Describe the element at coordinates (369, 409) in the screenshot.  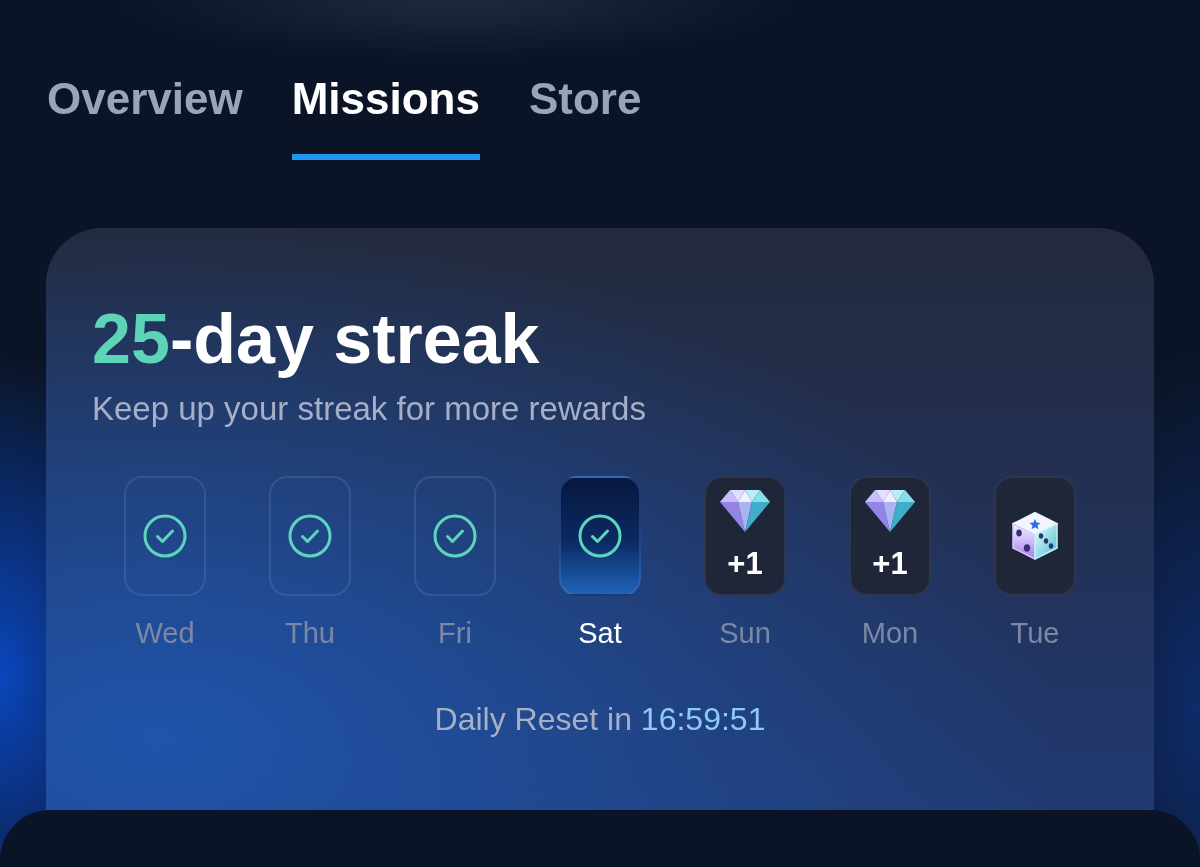
I see `streak-subtitle: Keep up your streak for more rewards` at that location.